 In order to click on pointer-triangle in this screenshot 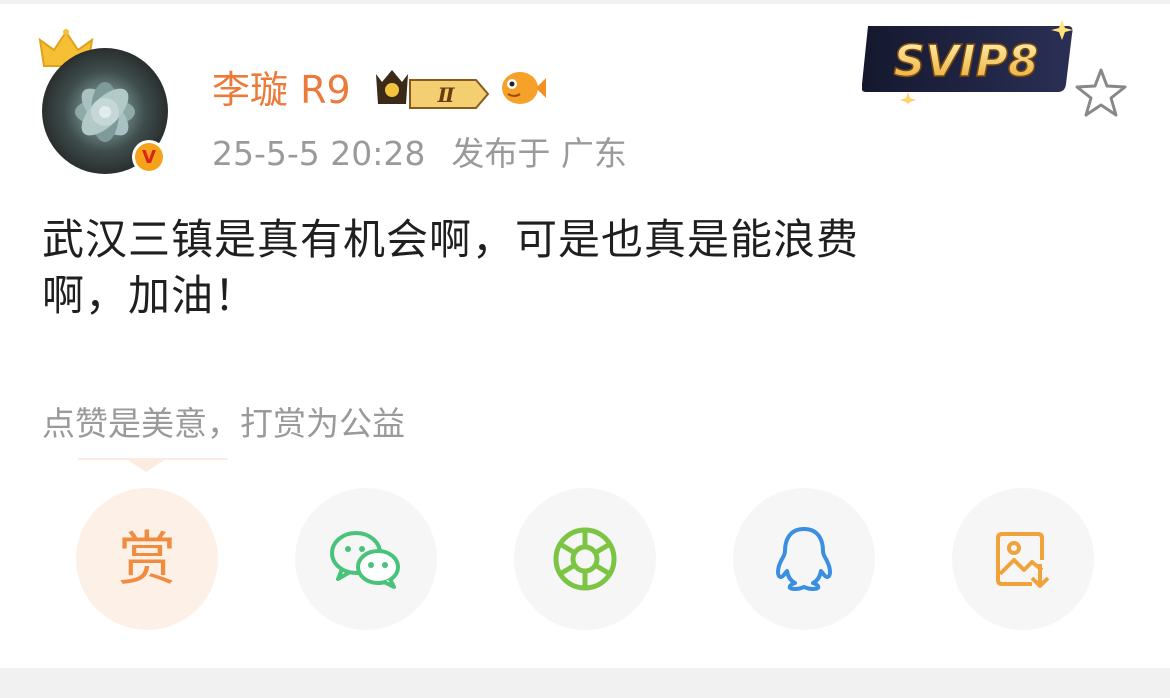, I will do `click(146, 466)`.